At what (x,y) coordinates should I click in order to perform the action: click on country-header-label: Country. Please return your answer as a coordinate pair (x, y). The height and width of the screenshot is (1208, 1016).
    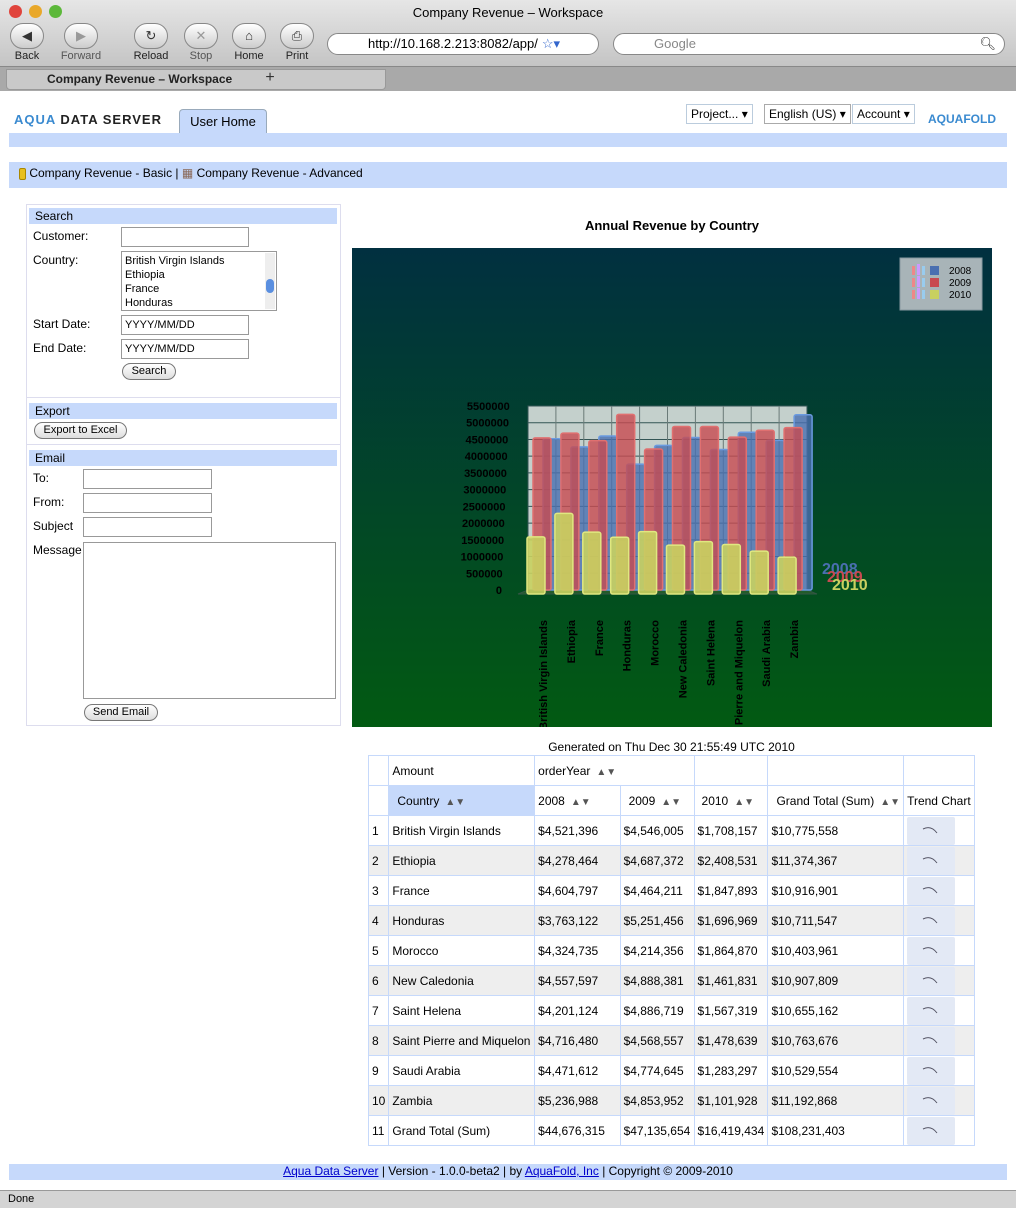
    Looking at the image, I should click on (418, 800).